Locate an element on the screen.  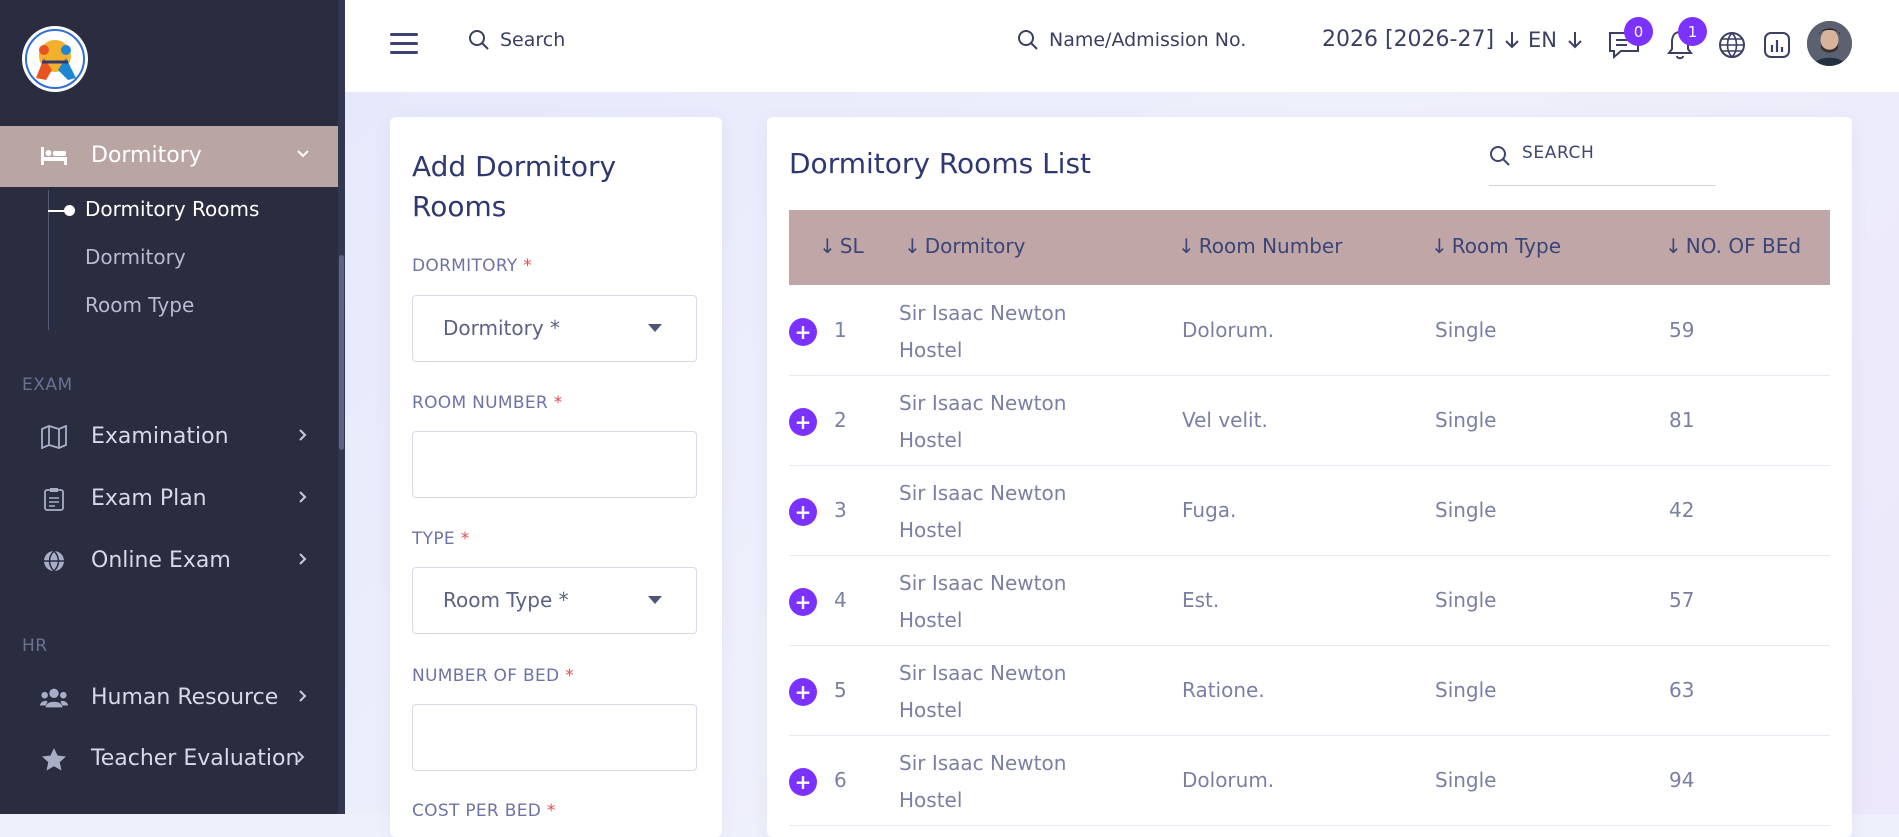
room-number-cell: Ratione. is located at coordinates (1223, 690).